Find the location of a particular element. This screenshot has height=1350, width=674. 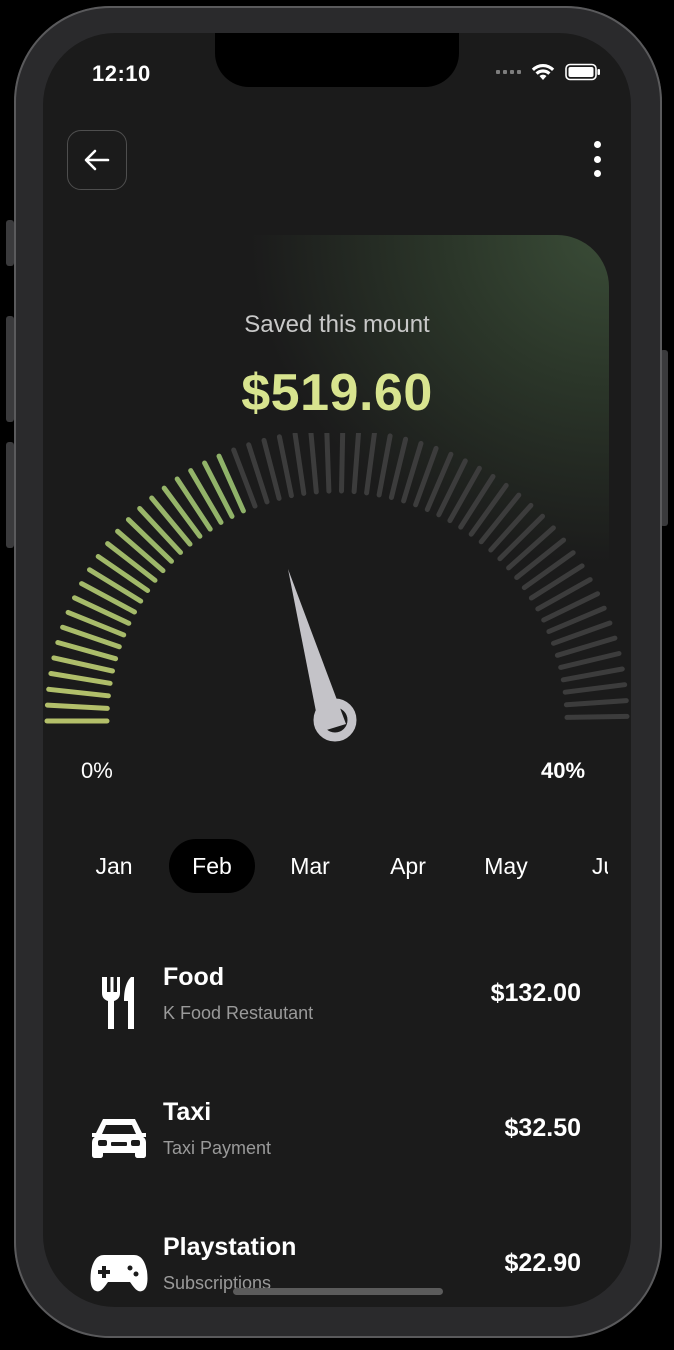

saved-amount: $519.60 is located at coordinates (337, 393).